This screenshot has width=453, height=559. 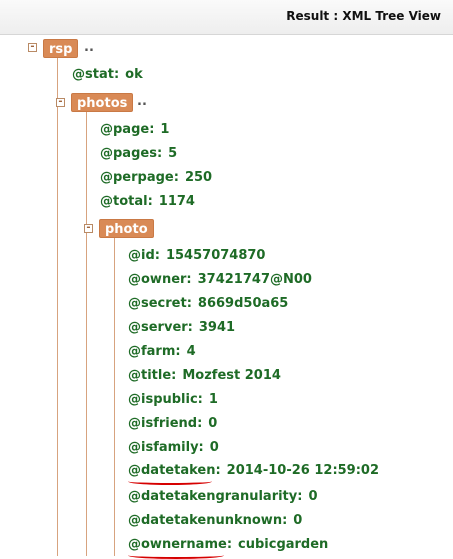 What do you see at coordinates (57, 306) in the screenshot?
I see `rsp-guide-line` at bounding box center [57, 306].